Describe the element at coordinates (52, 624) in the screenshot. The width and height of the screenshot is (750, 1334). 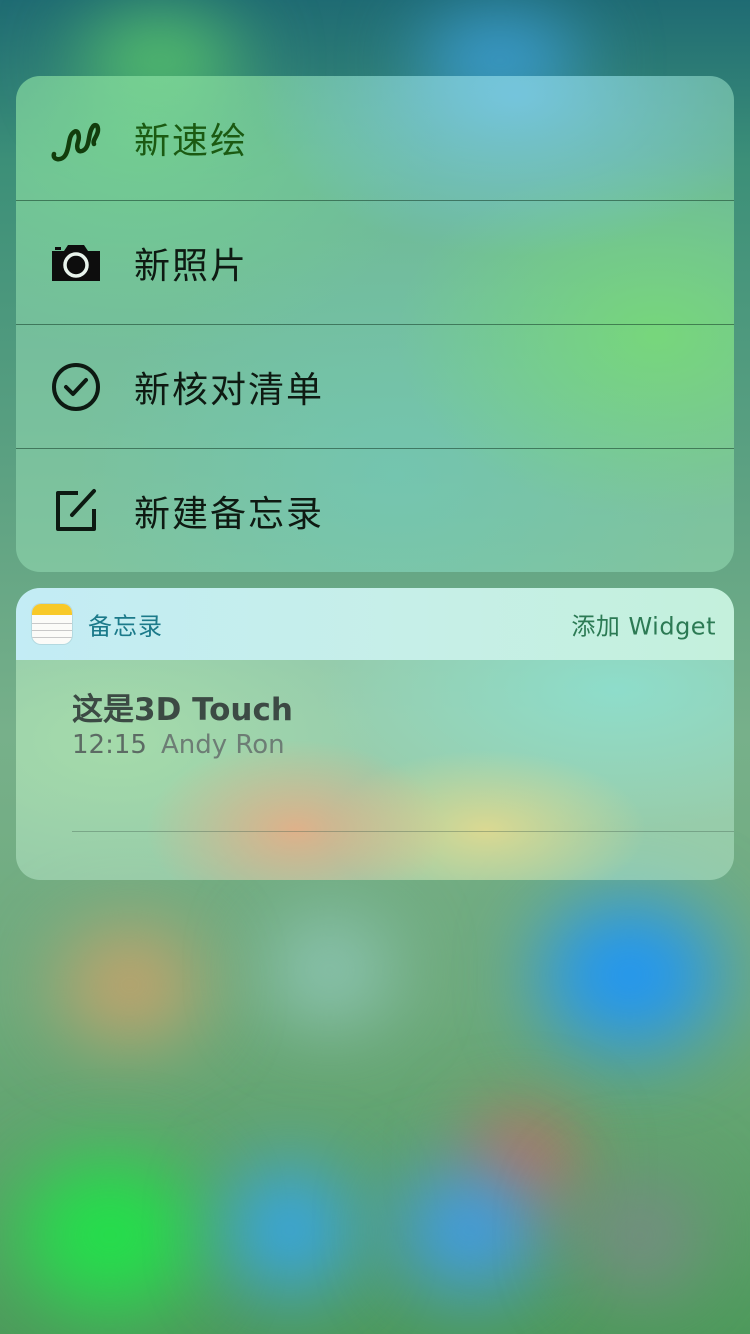
I see `notes-app-icon` at that location.